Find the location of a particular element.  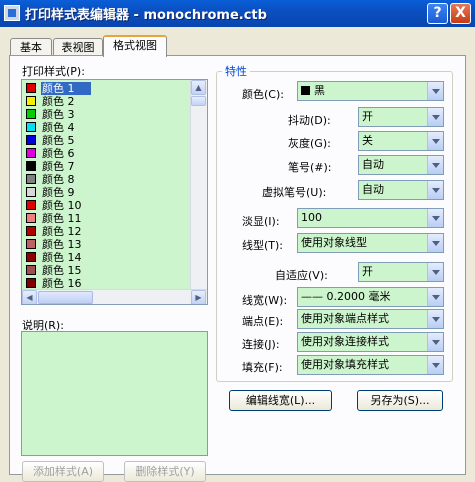

list-item: 颜色 15 is located at coordinates (106, 270).